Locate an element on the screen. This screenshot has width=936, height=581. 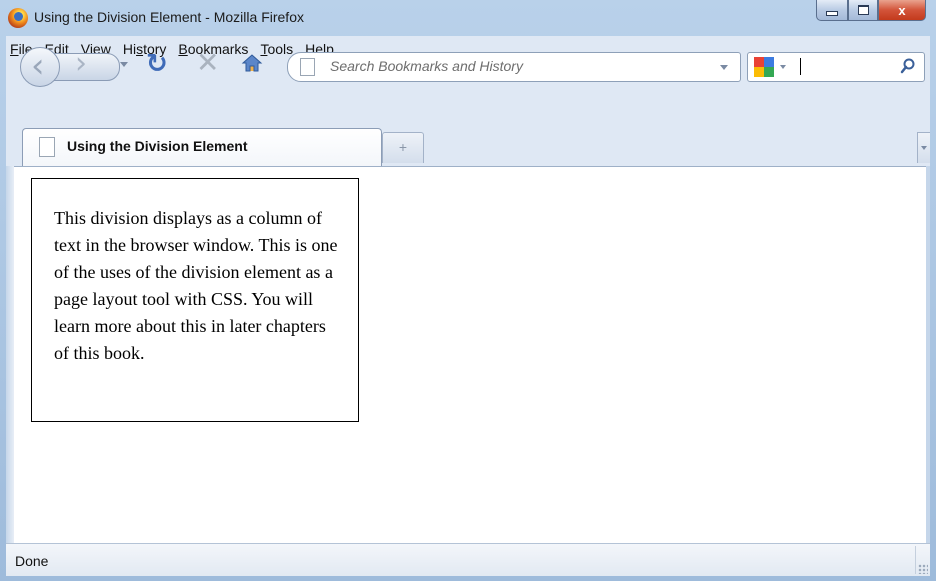
window-left-edge is located at coordinates (10, 354).